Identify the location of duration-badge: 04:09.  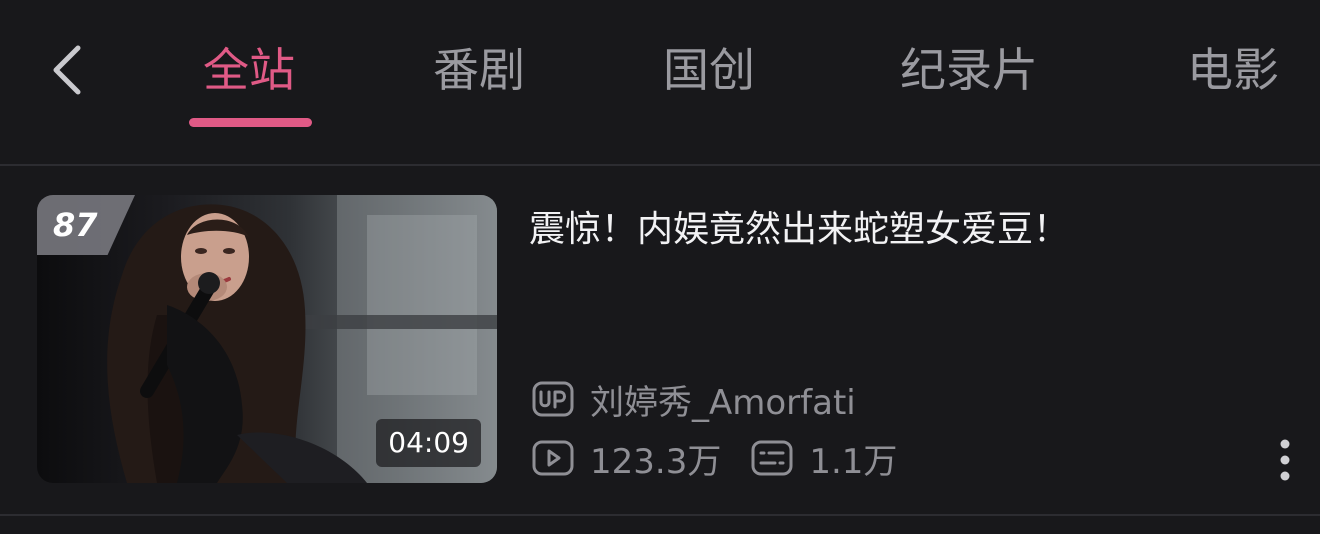
(428, 443).